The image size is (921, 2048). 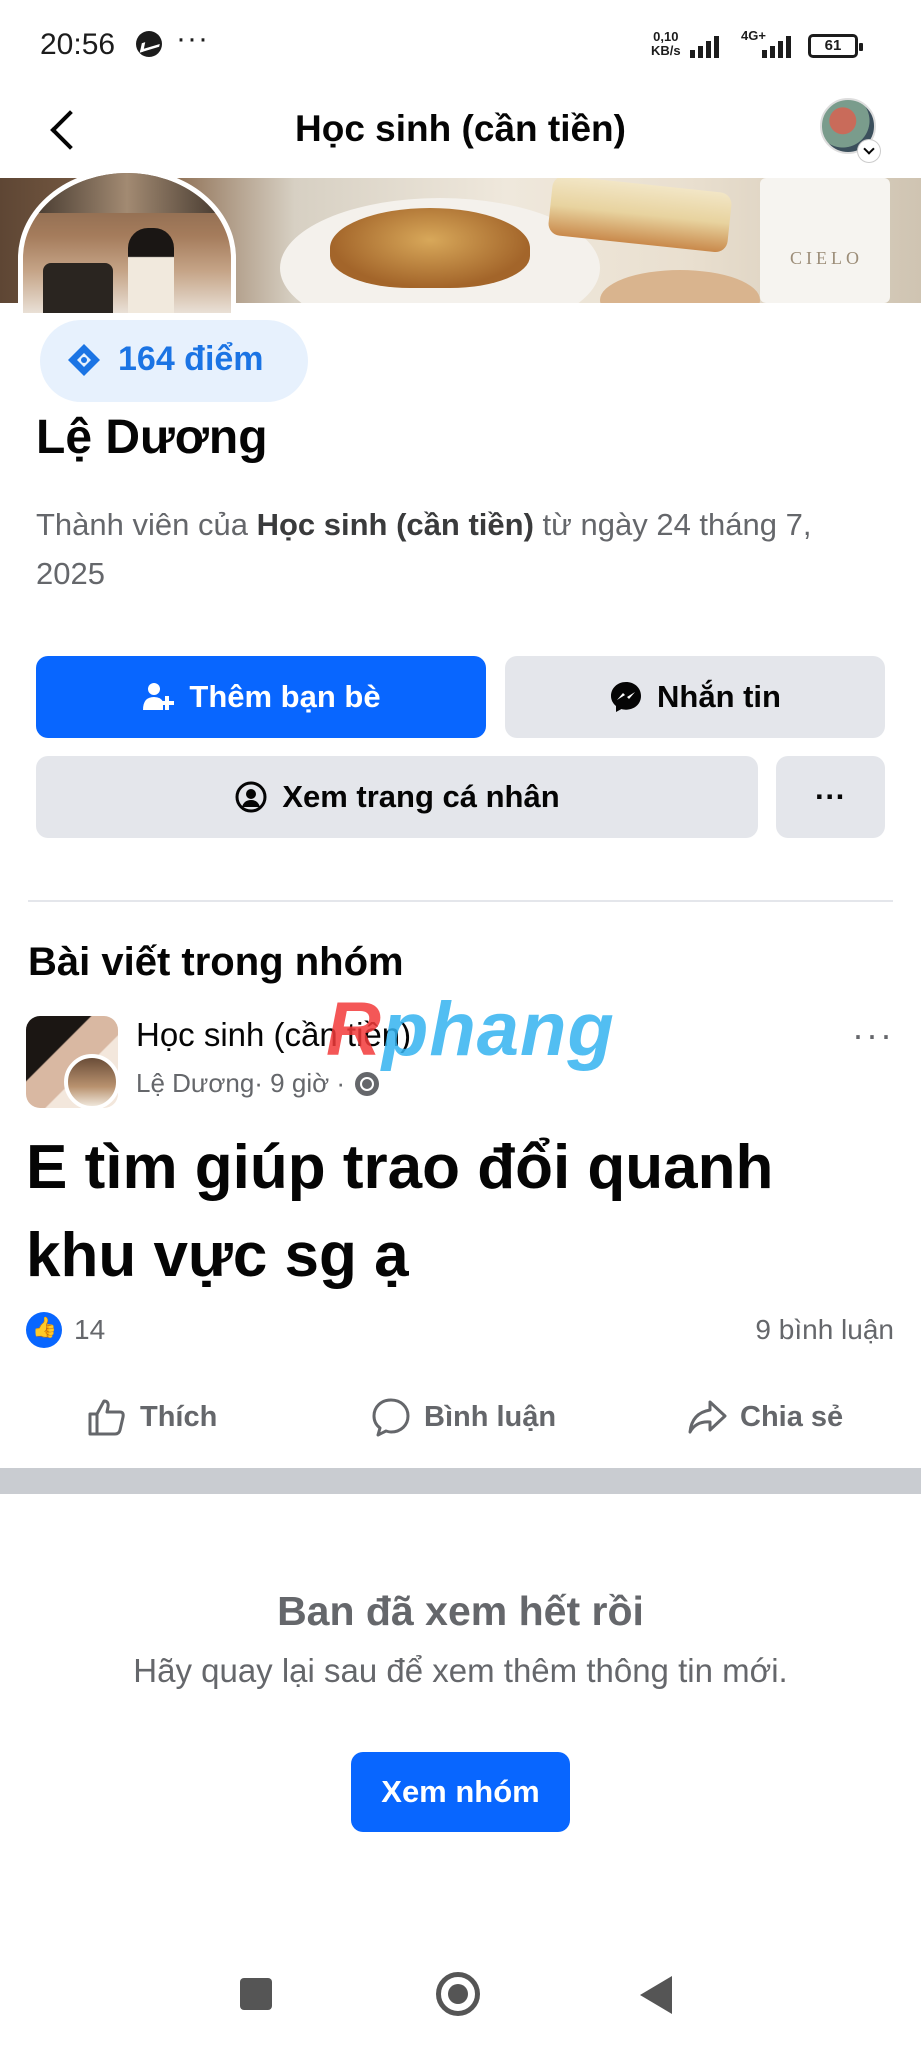 What do you see at coordinates (460, 901) in the screenshot?
I see `divider` at bounding box center [460, 901].